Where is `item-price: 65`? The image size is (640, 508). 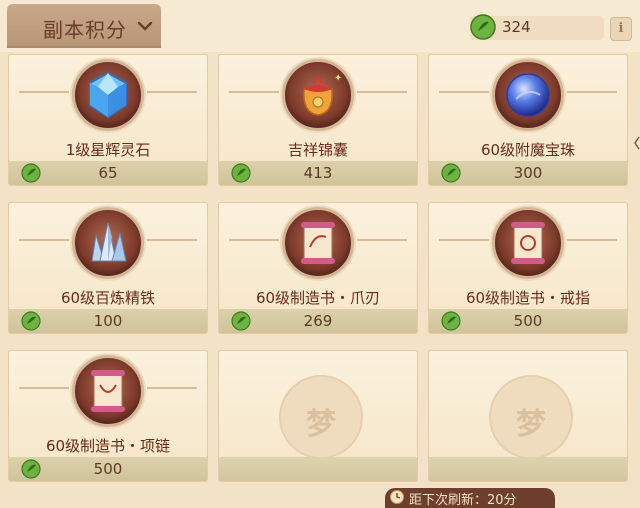 item-price: 65 is located at coordinates (108, 173).